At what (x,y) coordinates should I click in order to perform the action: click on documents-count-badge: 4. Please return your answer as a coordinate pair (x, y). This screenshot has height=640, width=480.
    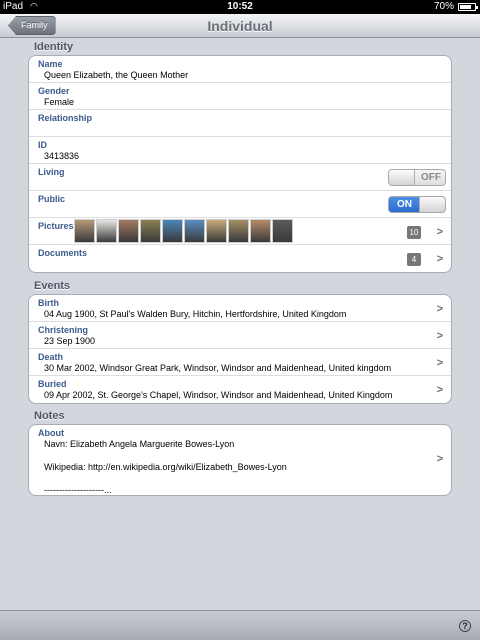
    Looking at the image, I should click on (414, 259).